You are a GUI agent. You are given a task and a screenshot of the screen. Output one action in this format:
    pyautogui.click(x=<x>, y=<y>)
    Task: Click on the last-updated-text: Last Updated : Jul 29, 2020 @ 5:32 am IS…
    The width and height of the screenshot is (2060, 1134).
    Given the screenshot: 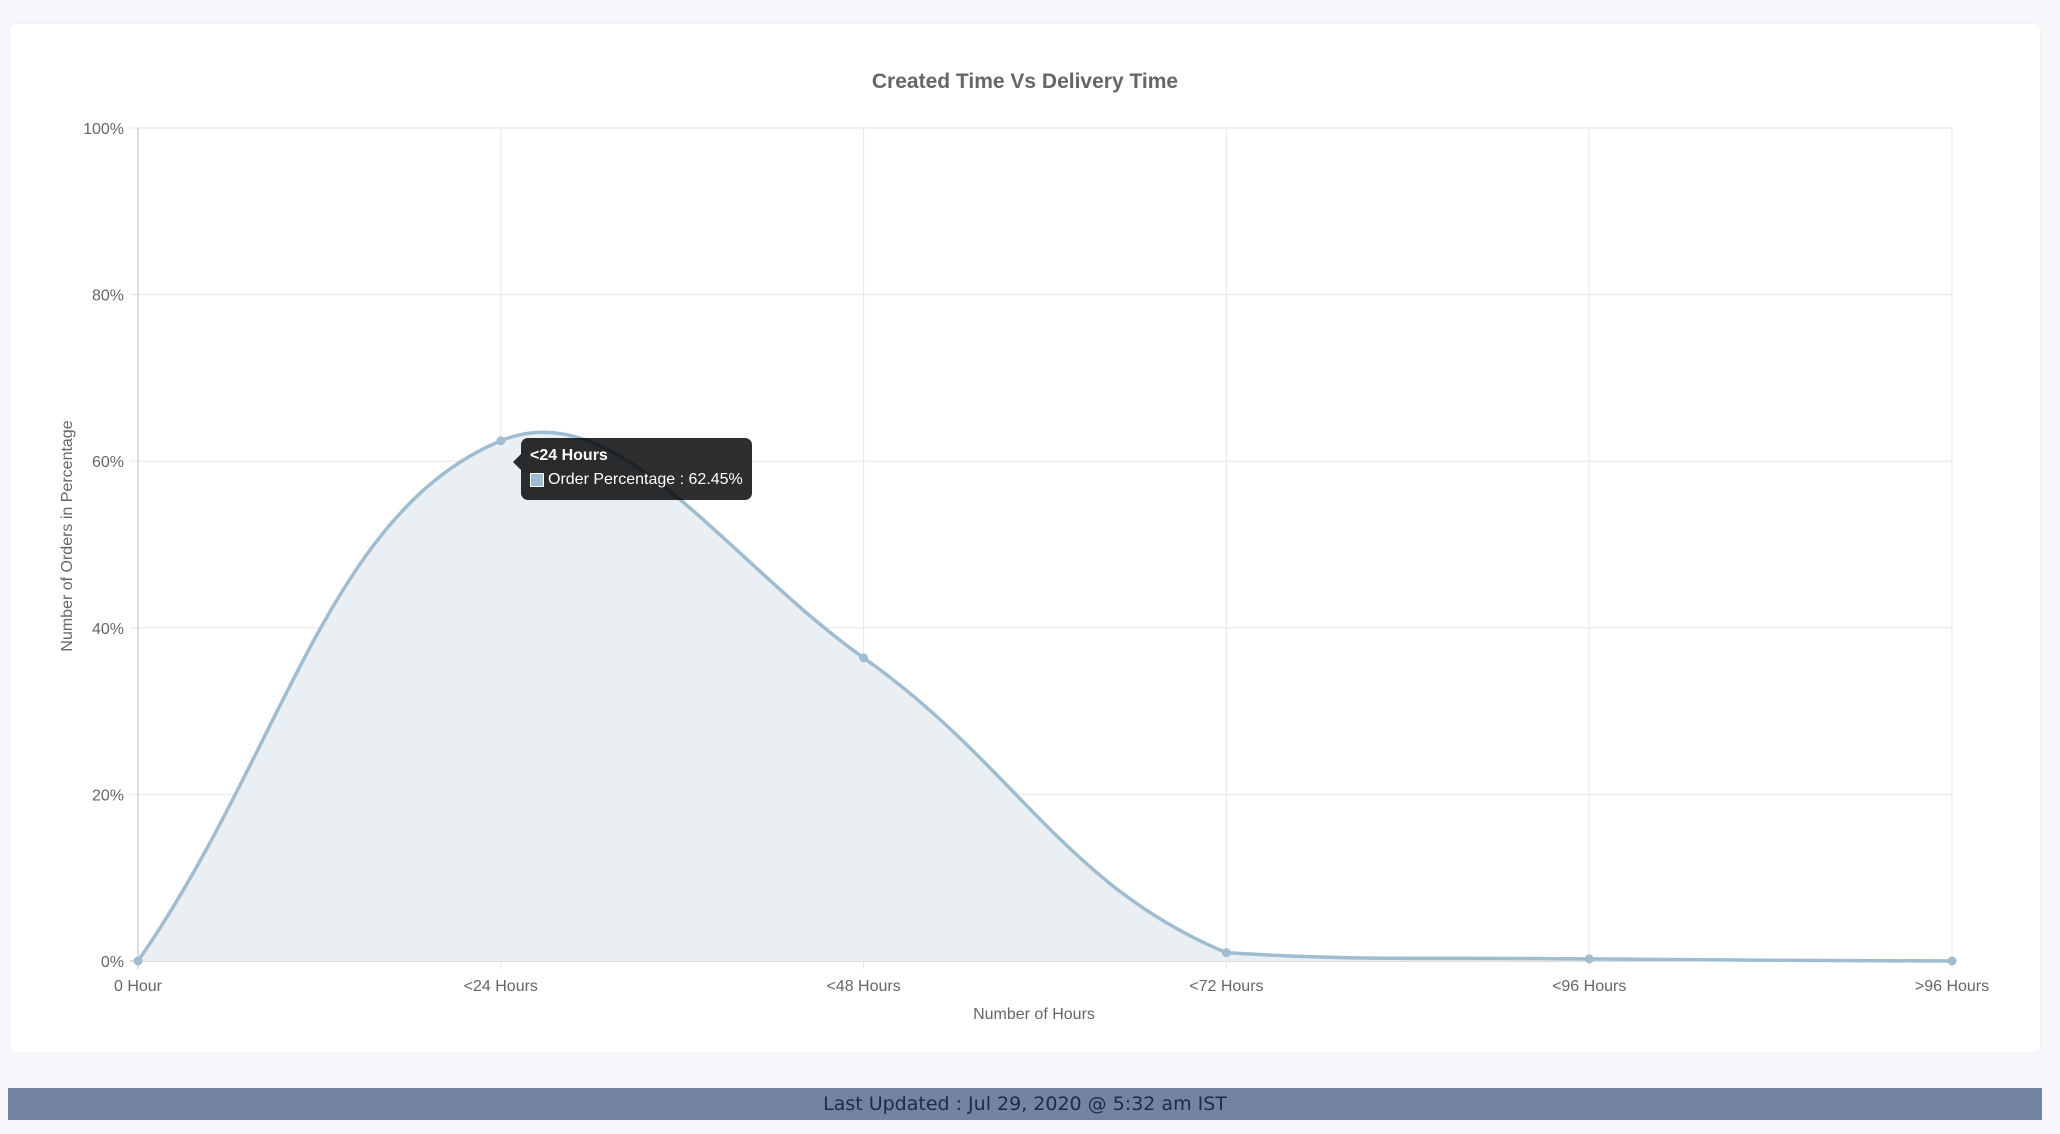 What is the action you would take?
    pyautogui.click(x=1025, y=1104)
    